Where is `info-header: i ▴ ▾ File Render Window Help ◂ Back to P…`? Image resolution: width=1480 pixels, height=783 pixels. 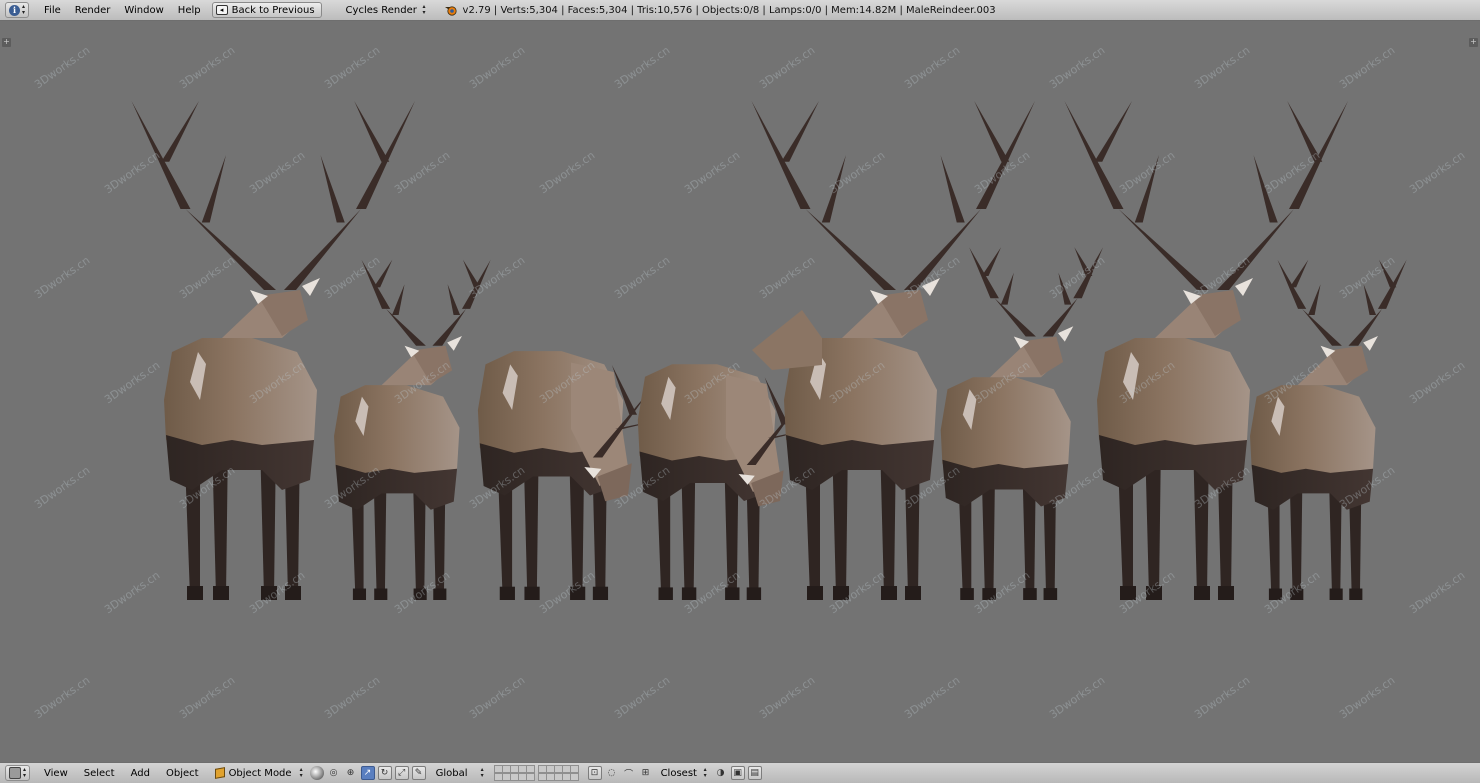 info-header: i ▴ ▾ File Render Window Help ◂ Back to P… is located at coordinates (740, 10).